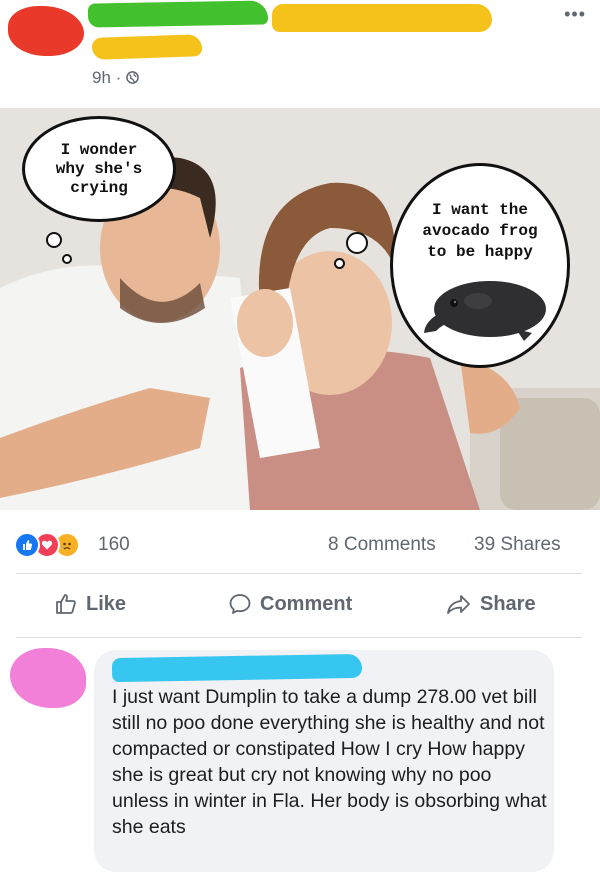  Describe the element at coordinates (27, 545) in the screenshot. I see `like-reaction-icon` at that location.